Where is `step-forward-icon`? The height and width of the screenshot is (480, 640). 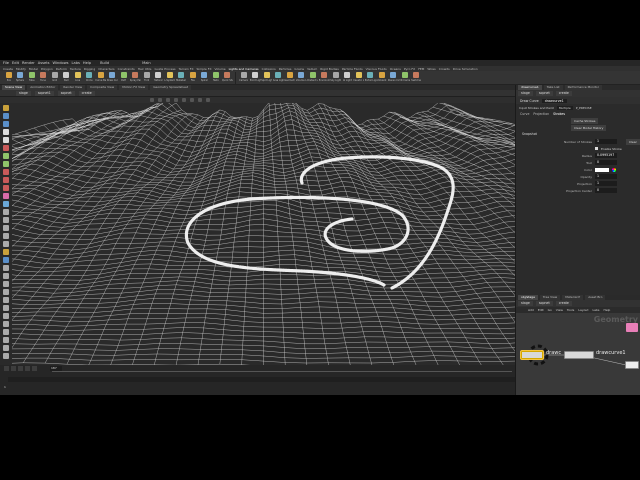 step-forward-icon is located at coordinates (27, 368).